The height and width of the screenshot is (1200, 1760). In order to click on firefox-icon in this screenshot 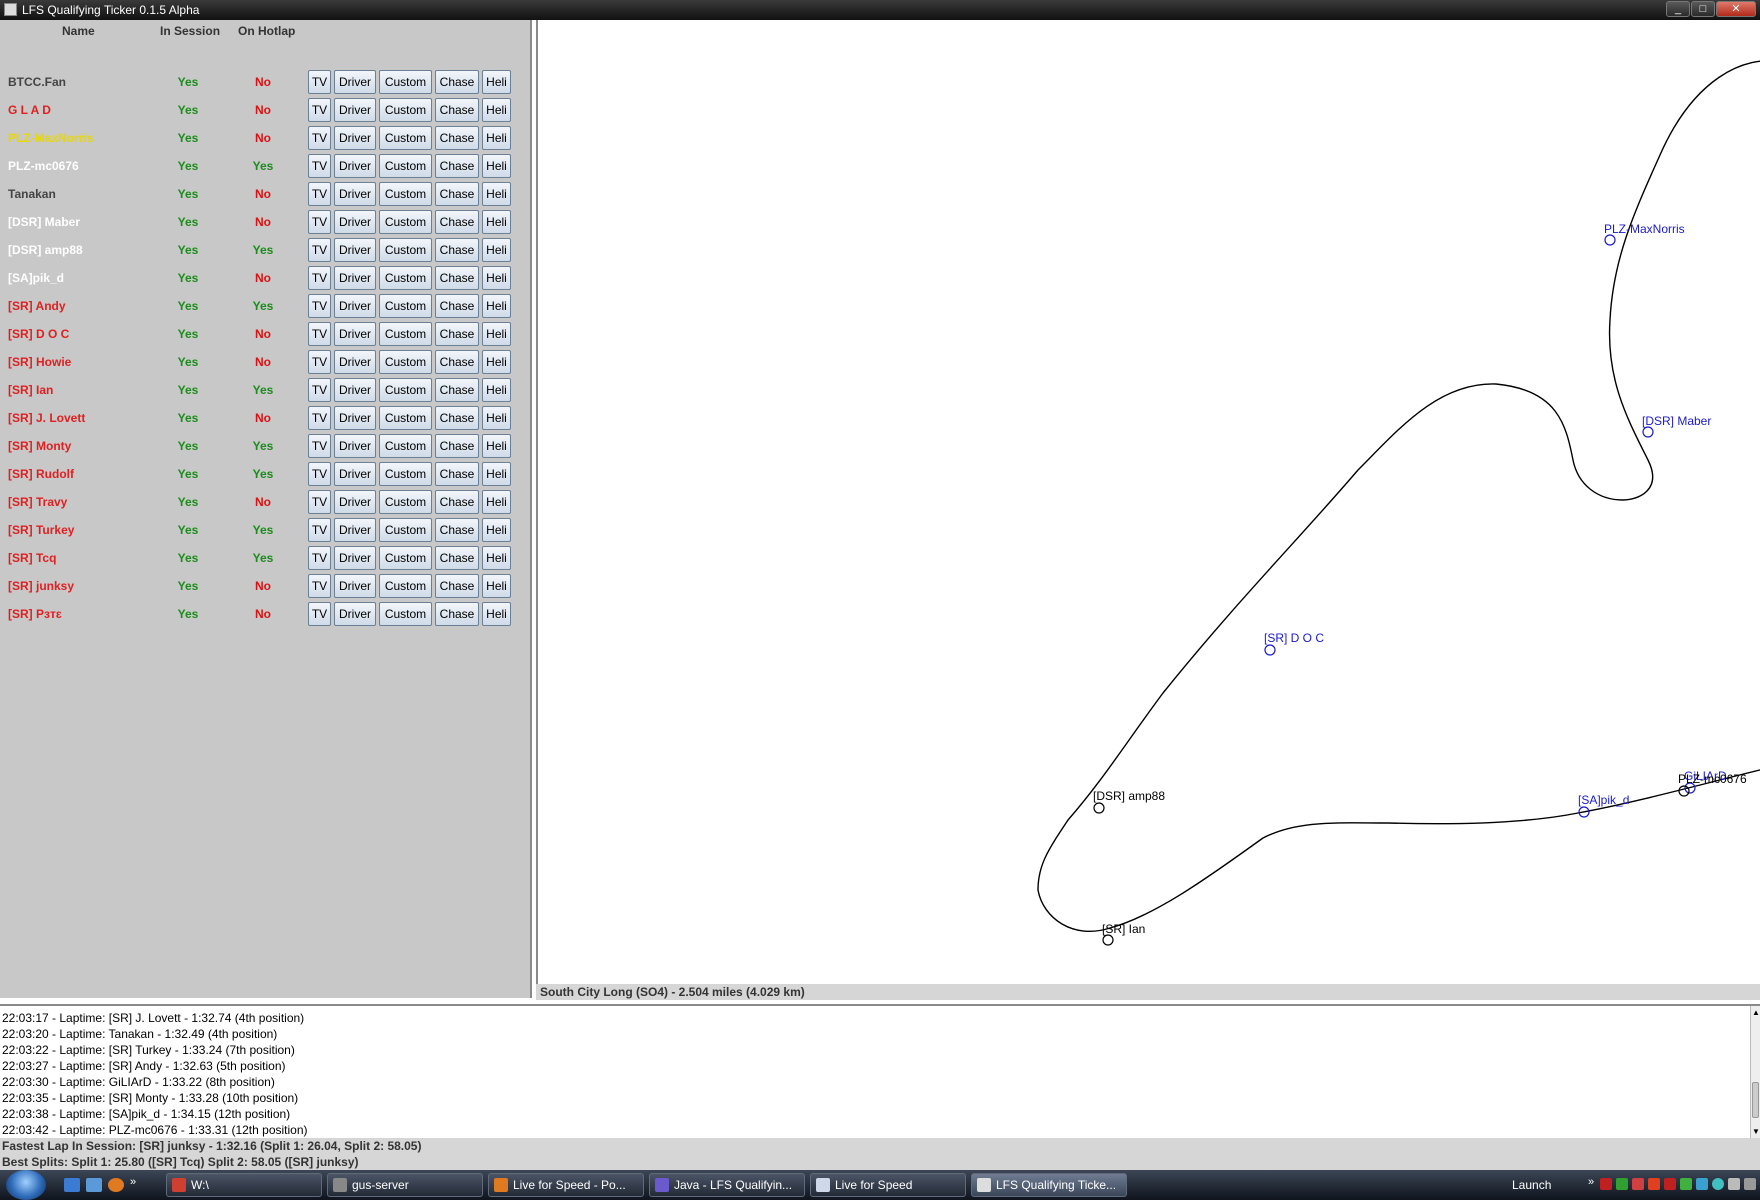, I will do `click(116, 1185)`.